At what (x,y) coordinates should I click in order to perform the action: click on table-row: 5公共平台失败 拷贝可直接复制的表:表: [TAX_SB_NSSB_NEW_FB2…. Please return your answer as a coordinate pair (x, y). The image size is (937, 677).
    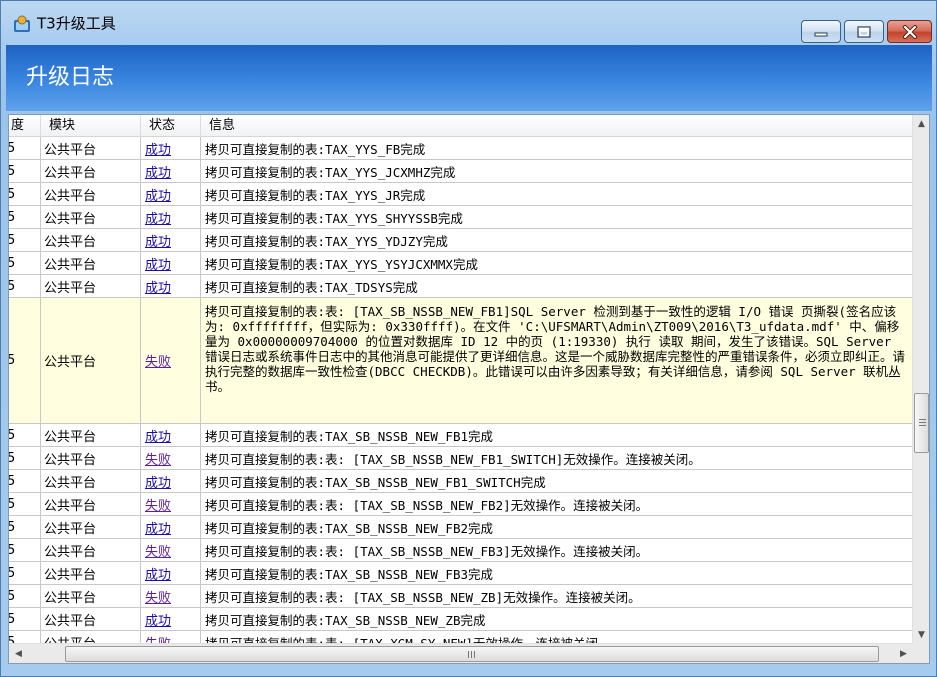
    Looking at the image, I should click on (461, 504).